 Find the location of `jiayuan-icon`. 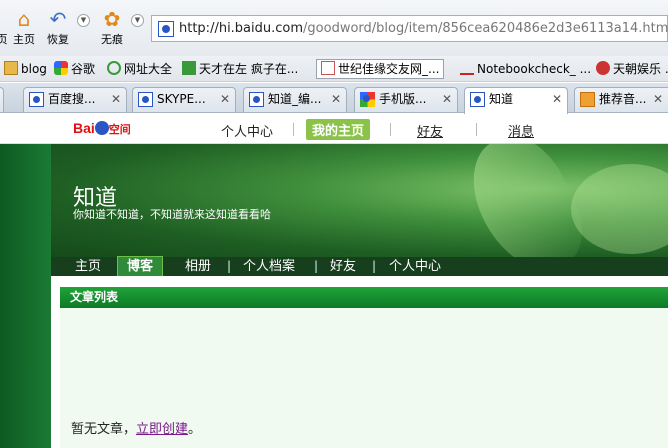

jiayuan-icon is located at coordinates (328, 68).